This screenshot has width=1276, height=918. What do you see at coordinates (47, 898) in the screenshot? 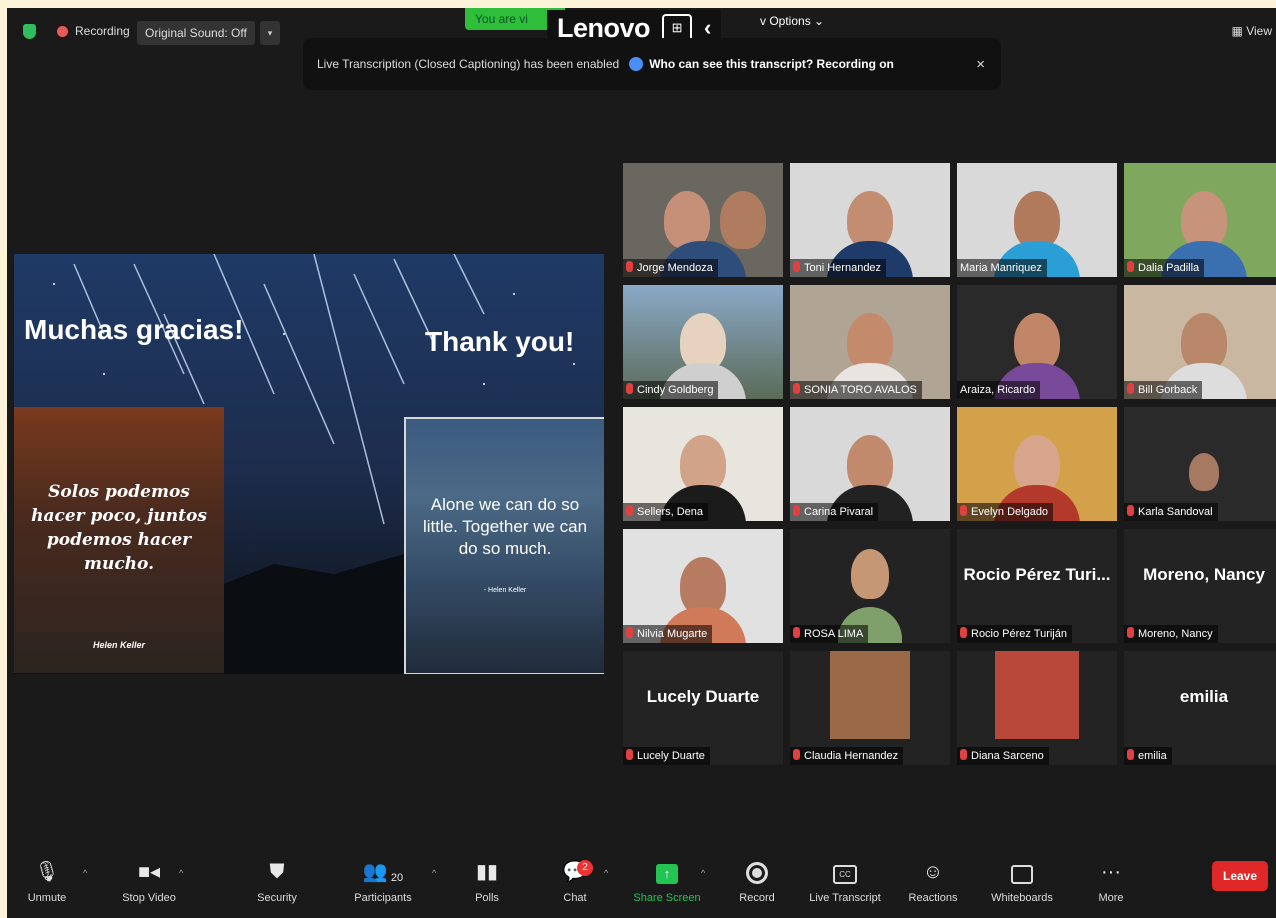
I see `unmute-label: Unmute` at bounding box center [47, 898].